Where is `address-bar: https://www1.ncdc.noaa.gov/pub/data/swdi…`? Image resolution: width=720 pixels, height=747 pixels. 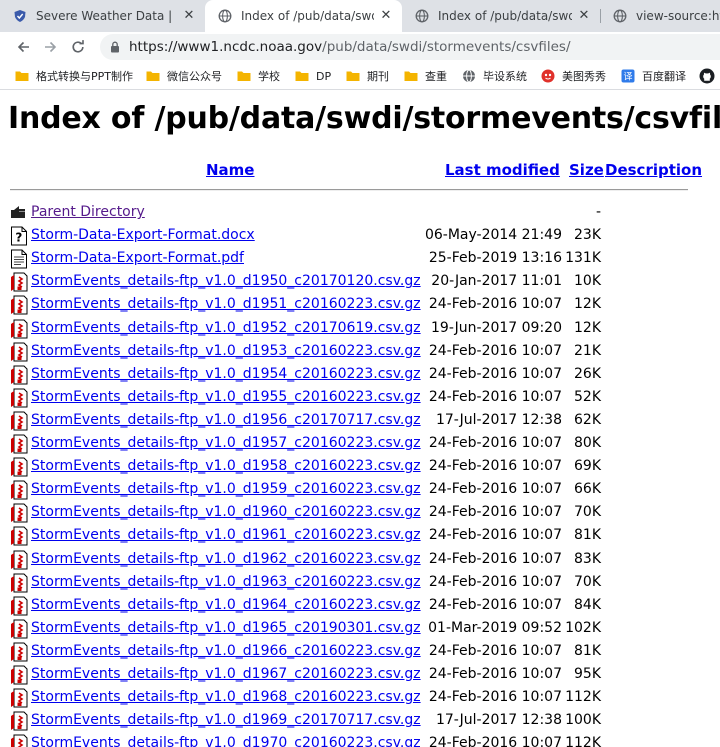 address-bar: https://www1.ncdc.noaa.gov/pub/data/swdi… is located at coordinates (410, 47).